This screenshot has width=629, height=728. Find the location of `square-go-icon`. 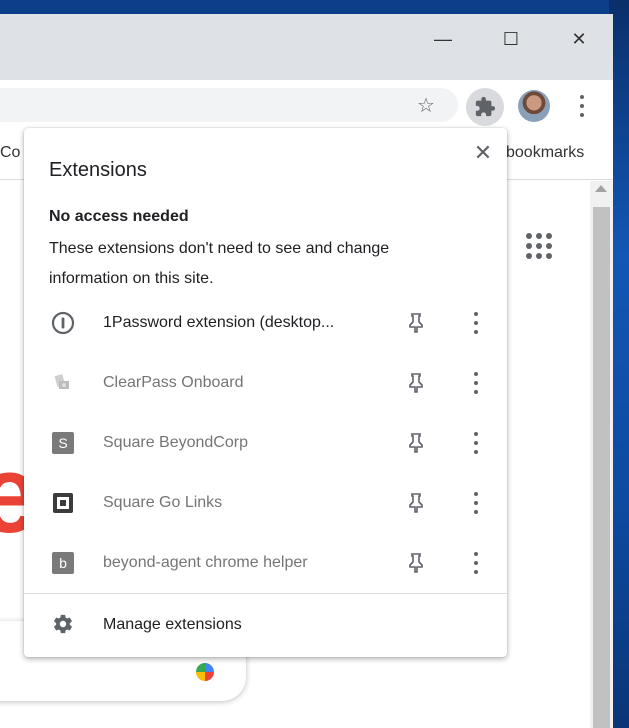

square-go-icon is located at coordinates (63, 503).